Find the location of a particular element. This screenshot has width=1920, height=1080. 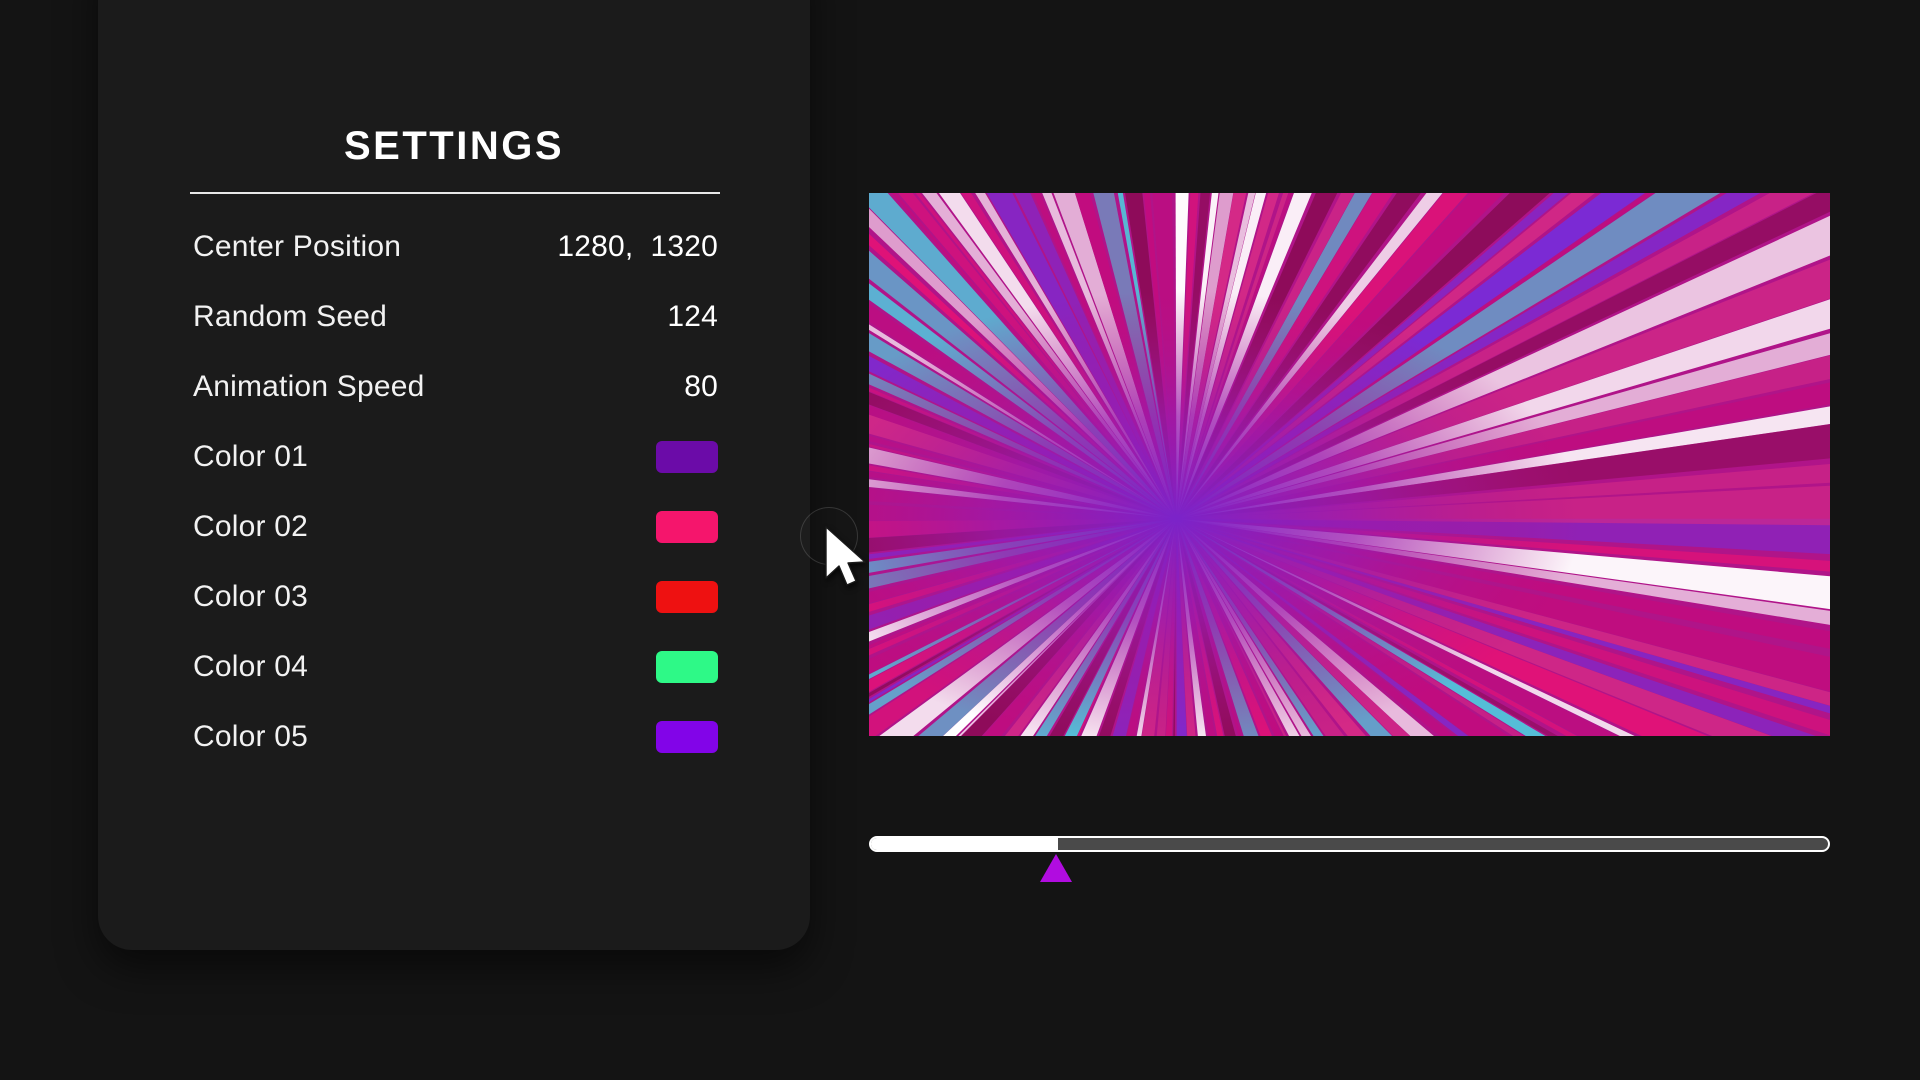

setting-label: Color 04 is located at coordinates (250, 666).